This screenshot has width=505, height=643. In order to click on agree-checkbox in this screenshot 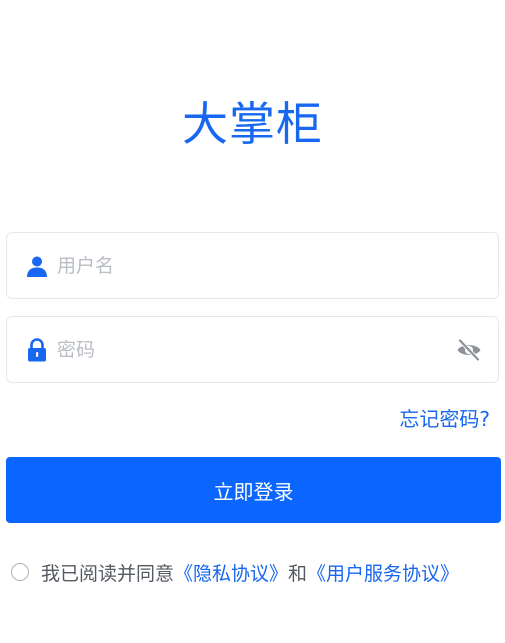, I will do `click(20, 572)`.